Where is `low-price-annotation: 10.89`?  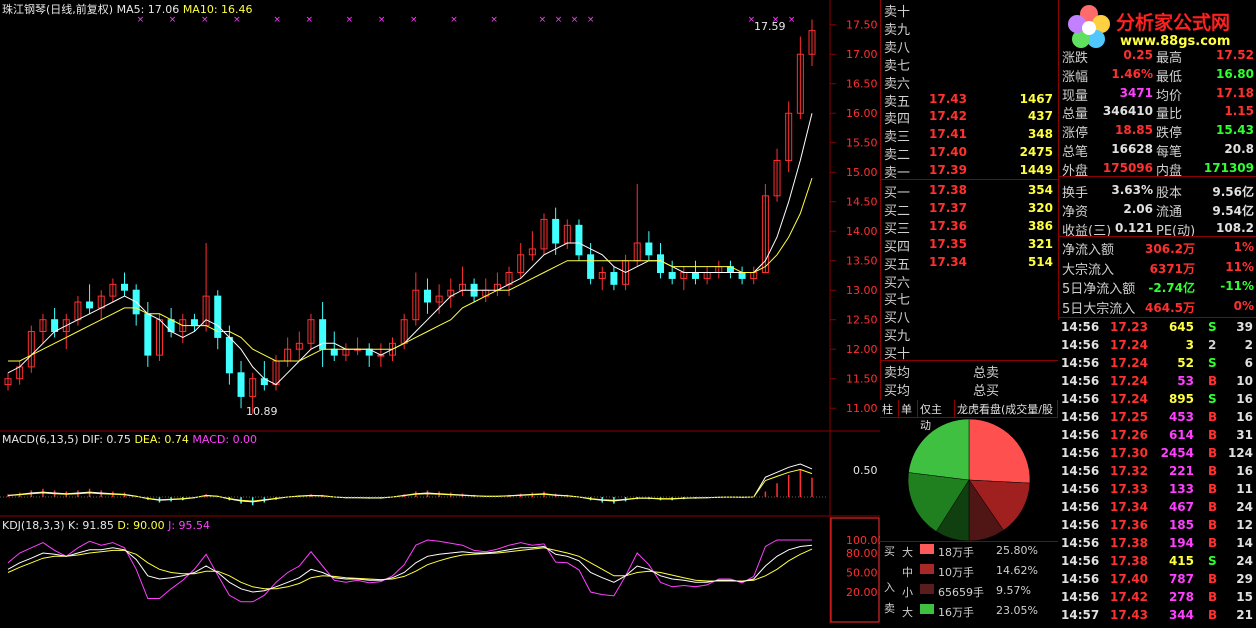
low-price-annotation: 10.89 is located at coordinates (262, 411).